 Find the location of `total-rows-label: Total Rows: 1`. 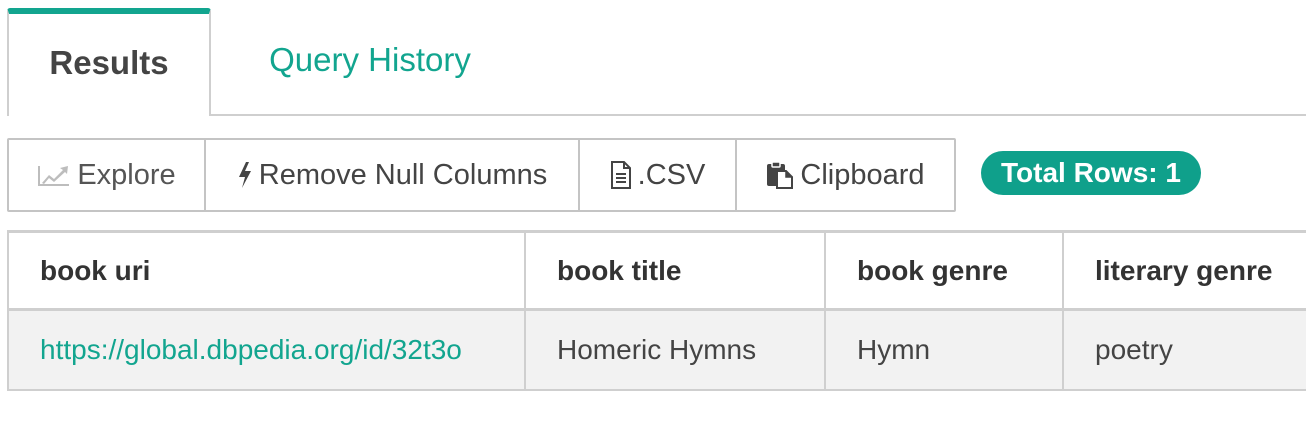

total-rows-label: Total Rows: 1 is located at coordinates (1091, 172).